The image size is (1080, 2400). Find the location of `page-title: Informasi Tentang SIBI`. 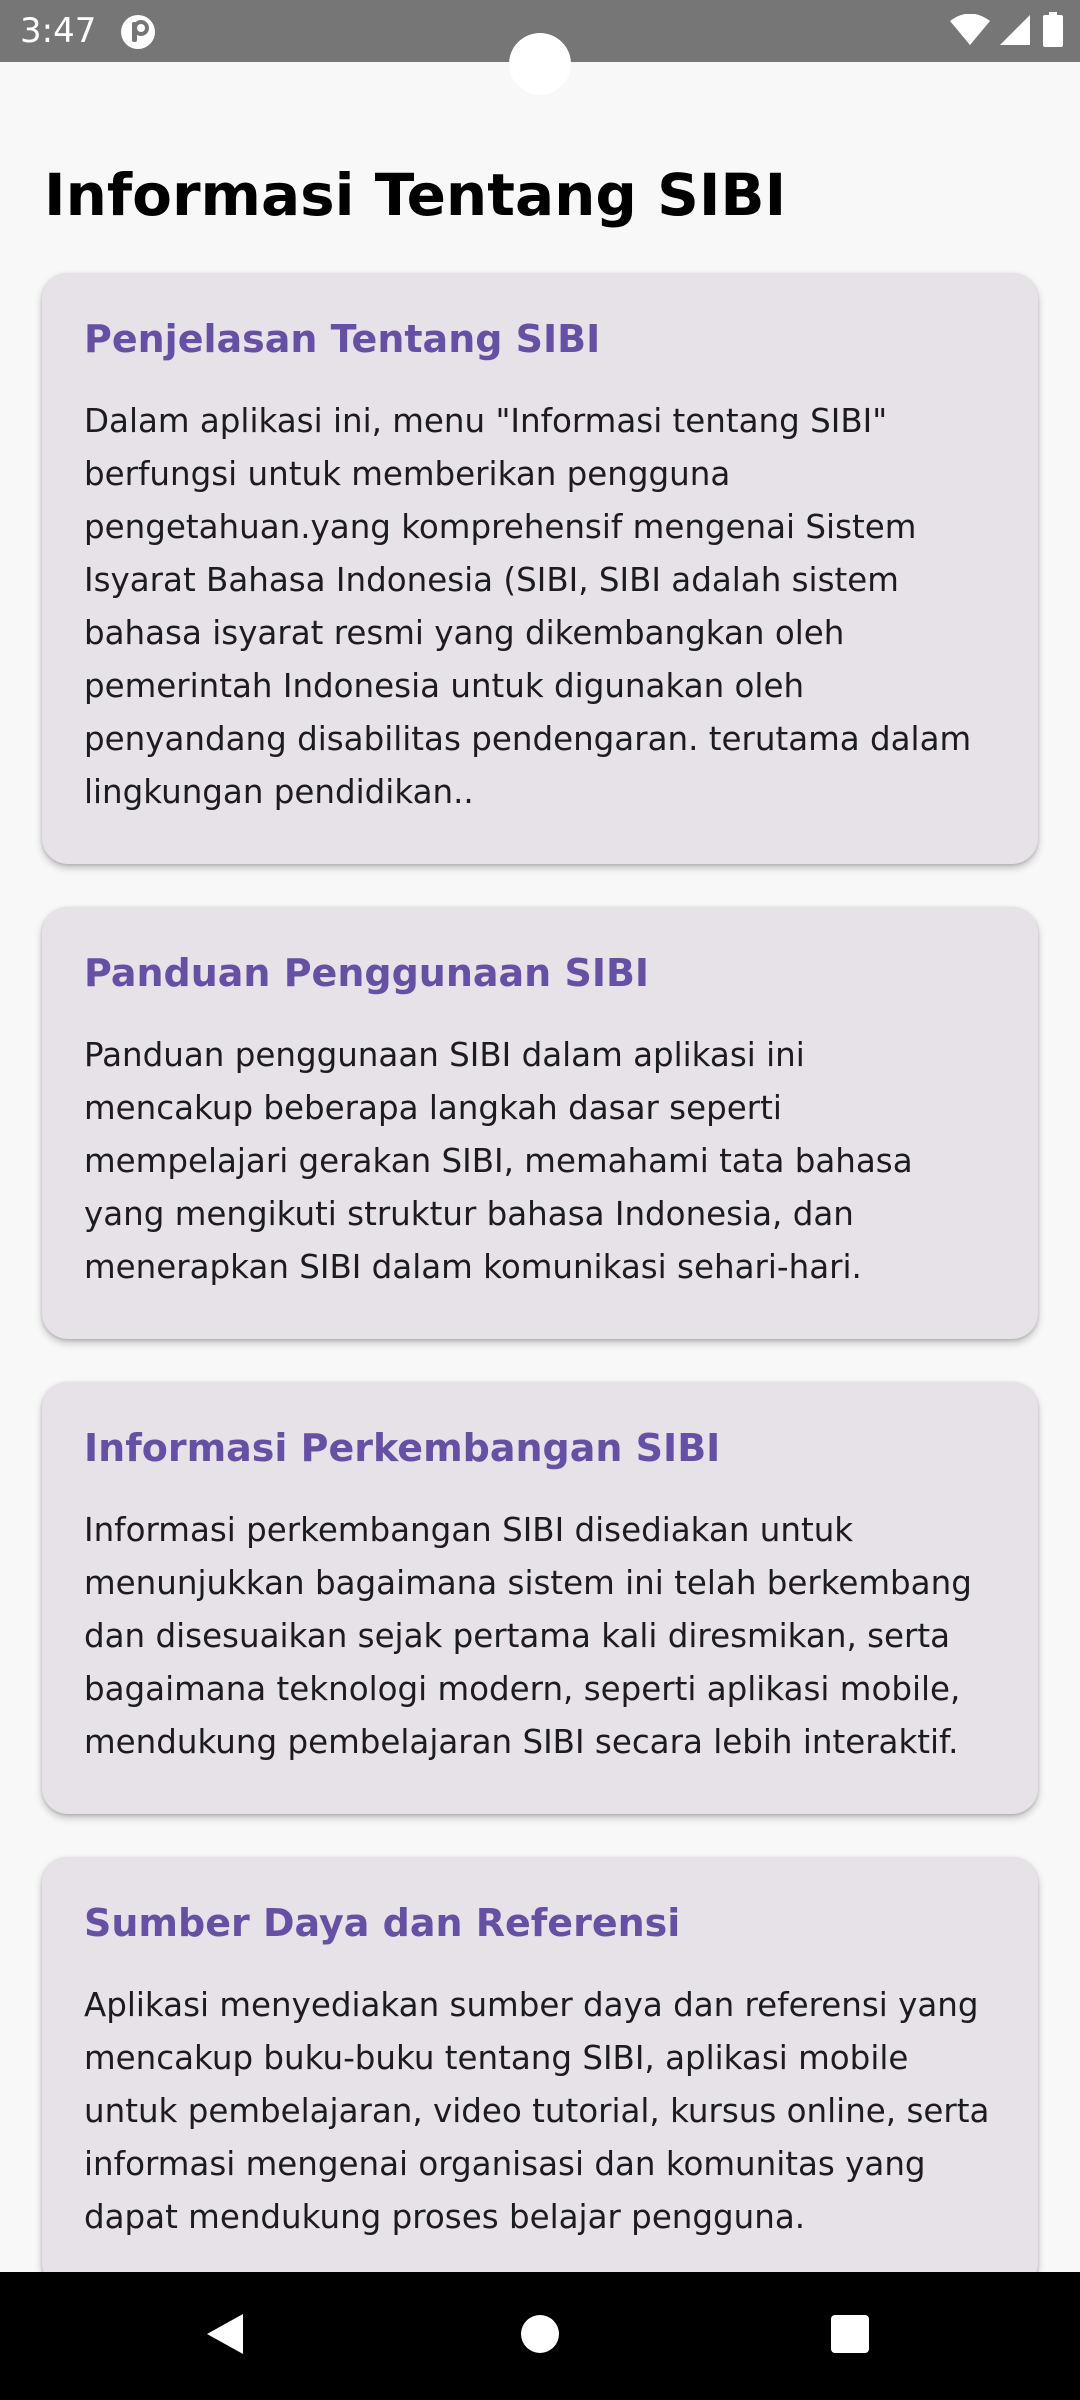

page-title: Informasi Tentang SIBI is located at coordinates (415, 195).